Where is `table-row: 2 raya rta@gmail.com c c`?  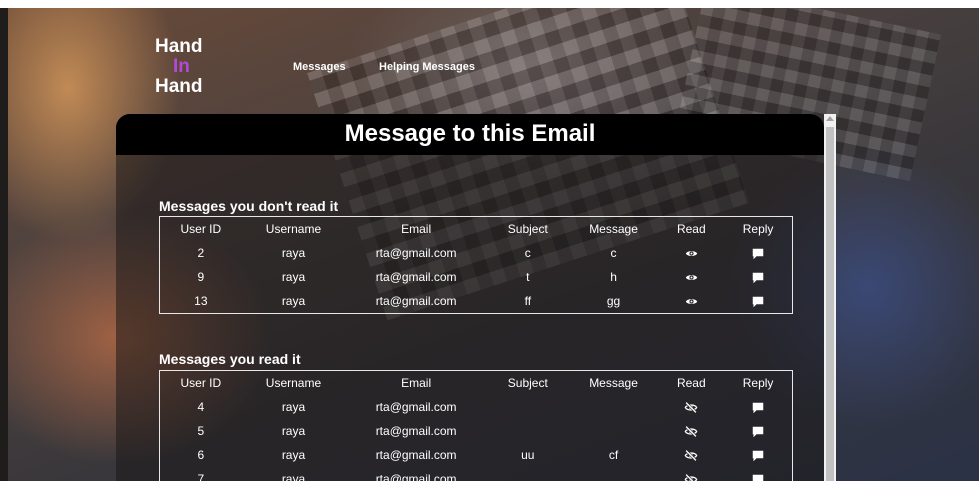
table-row: 2 raya rta@gmail.com c c is located at coordinates (476, 253).